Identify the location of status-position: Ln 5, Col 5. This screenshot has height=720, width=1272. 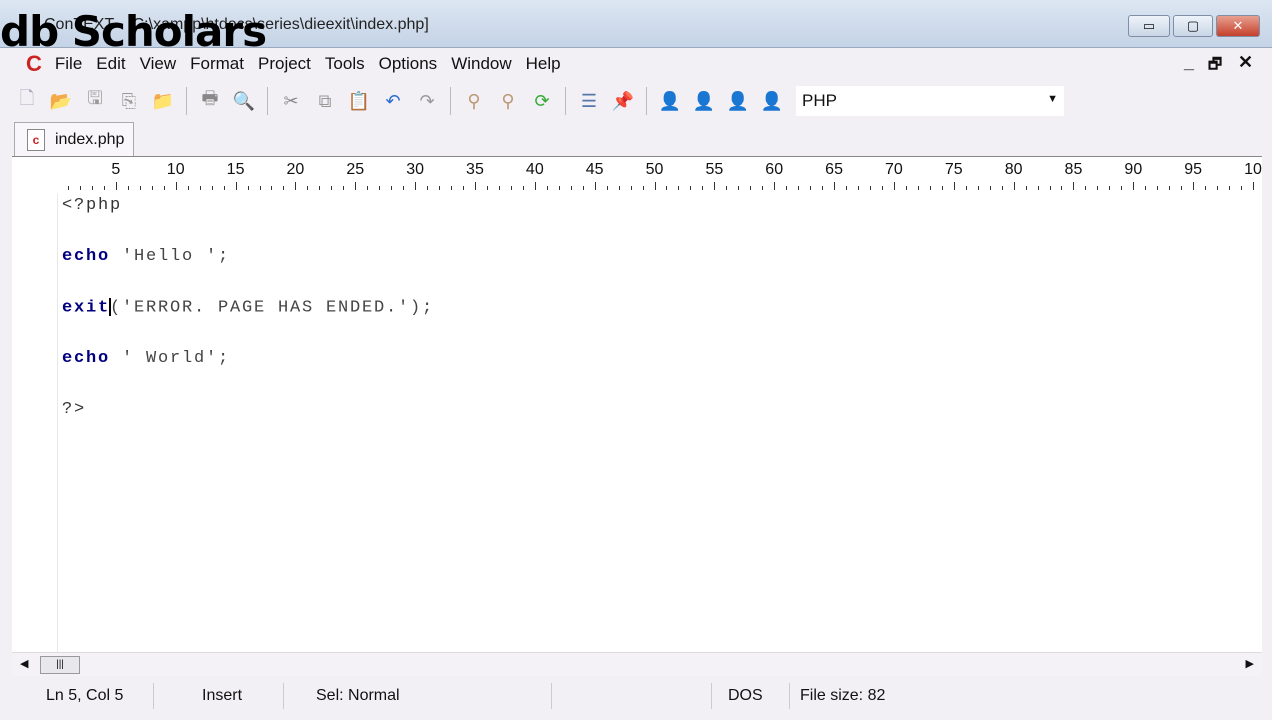
(83, 696).